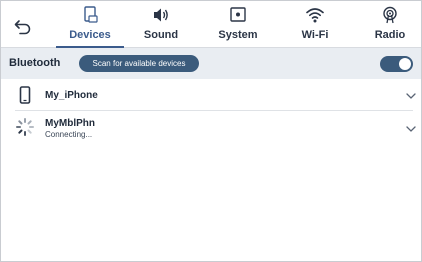  I want to click on tab-devices: Devices, so click(90, 24).